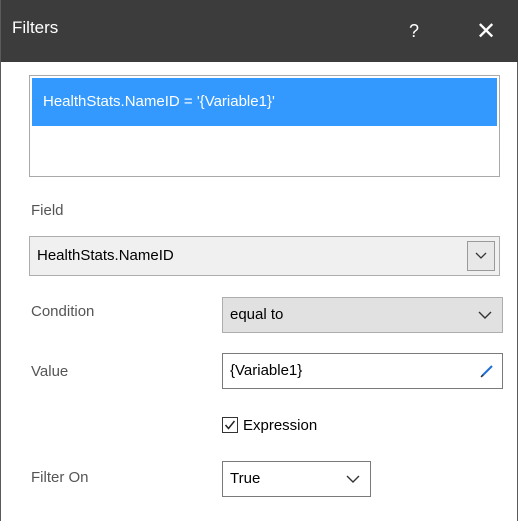 The width and height of the screenshot is (518, 521). Describe the element at coordinates (245, 478) in the screenshot. I see `filter-on-value: True` at that location.